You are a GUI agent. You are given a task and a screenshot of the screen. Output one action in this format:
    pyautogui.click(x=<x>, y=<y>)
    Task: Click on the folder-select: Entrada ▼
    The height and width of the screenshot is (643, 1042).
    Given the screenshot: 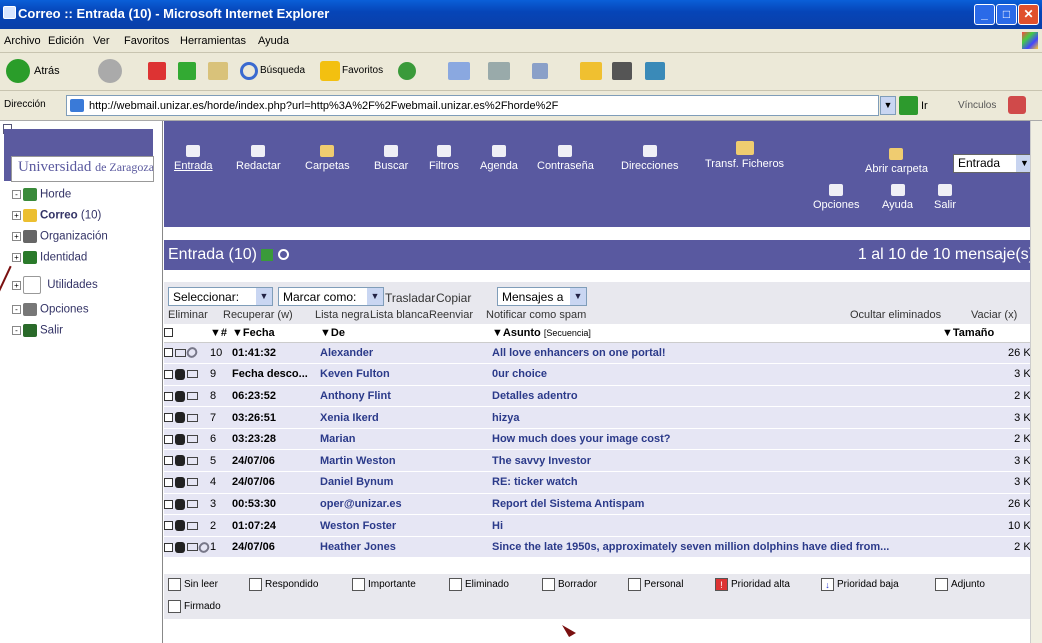 What is the action you would take?
    pyautogui.click(x=993, y=163)
    